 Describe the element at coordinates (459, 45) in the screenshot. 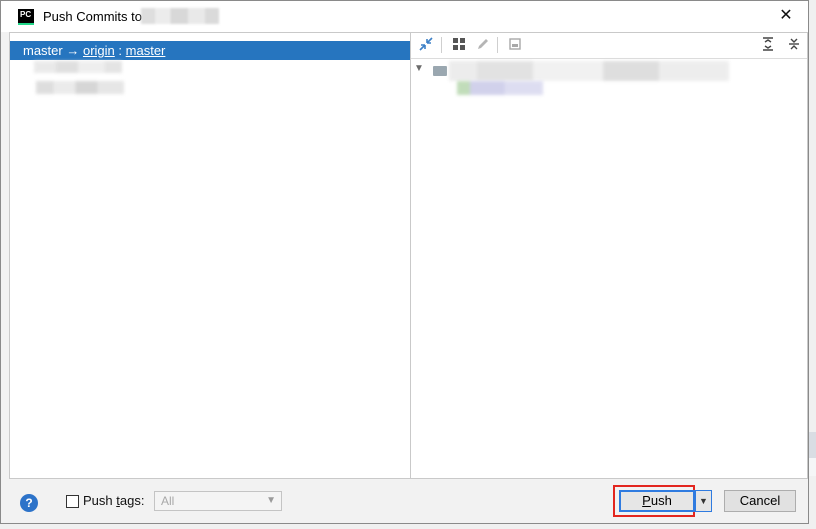

I see `group-icon` at that location.